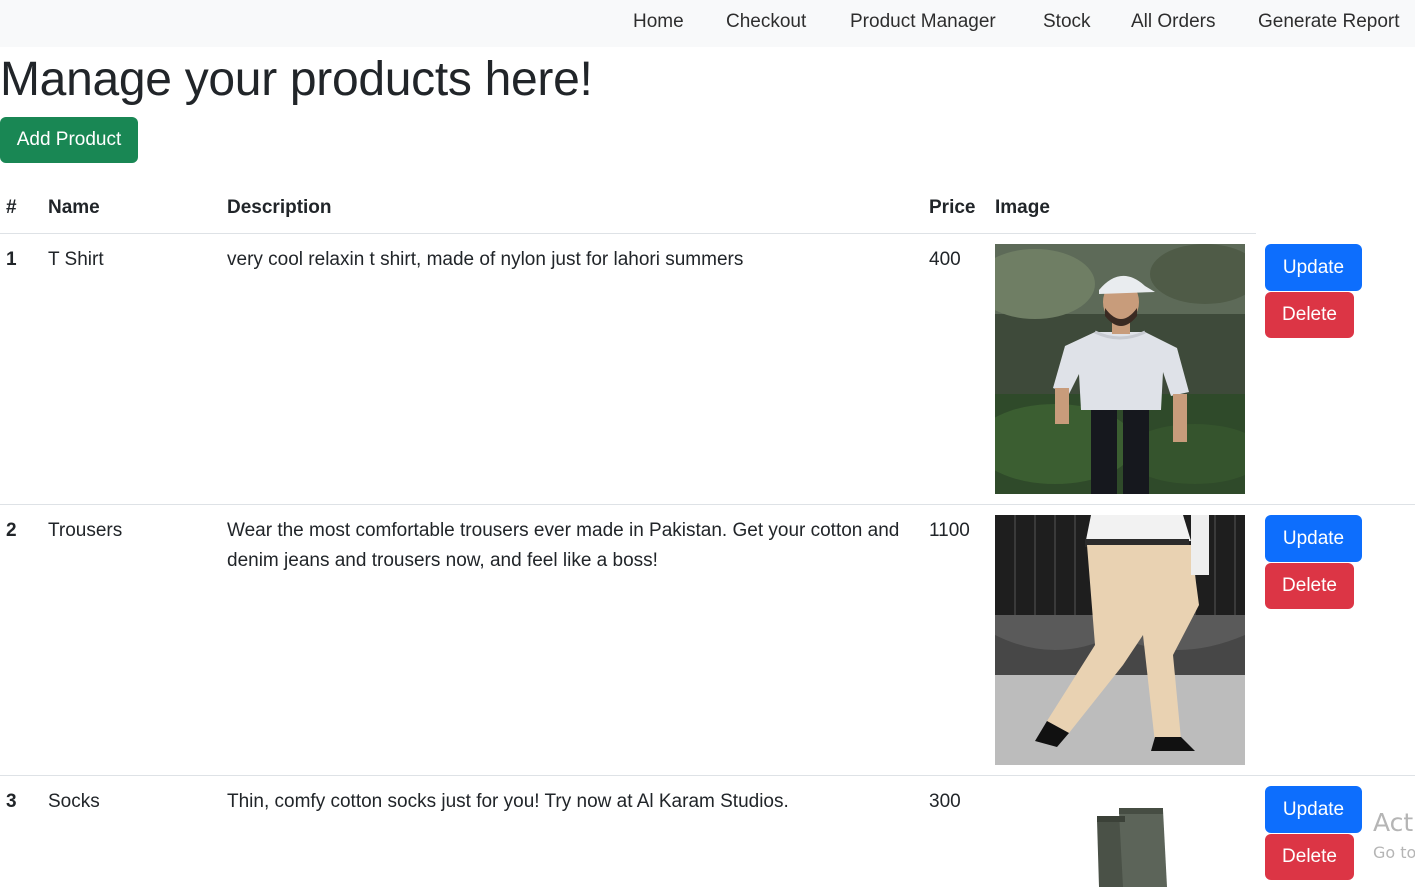 The width and height of the screenshot is (1415, 887). Describe the element at coordinates (766, 22) in the screenshot. I see `nav-checkout-link: Checkout` at that location.